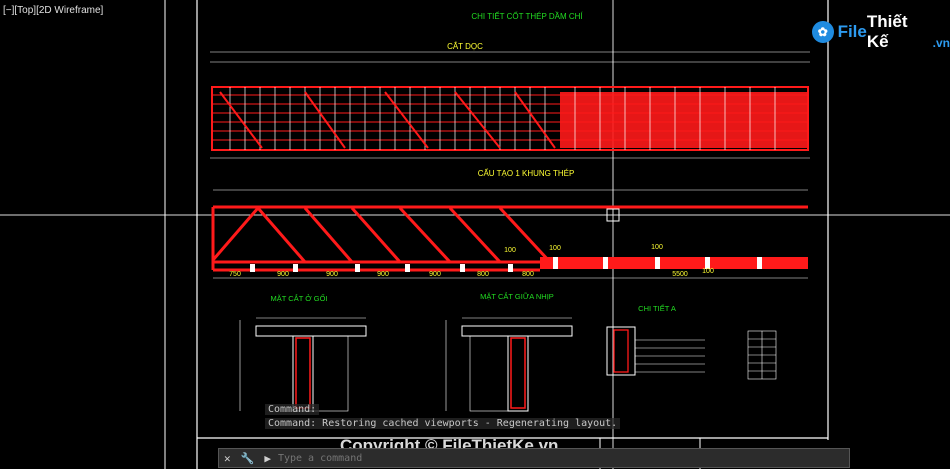 This screenshot has width=950, height=469. What do you see at coordinates (655, 351) in the screenshot?
I see `detail-a` at bounding box center [655, 351].